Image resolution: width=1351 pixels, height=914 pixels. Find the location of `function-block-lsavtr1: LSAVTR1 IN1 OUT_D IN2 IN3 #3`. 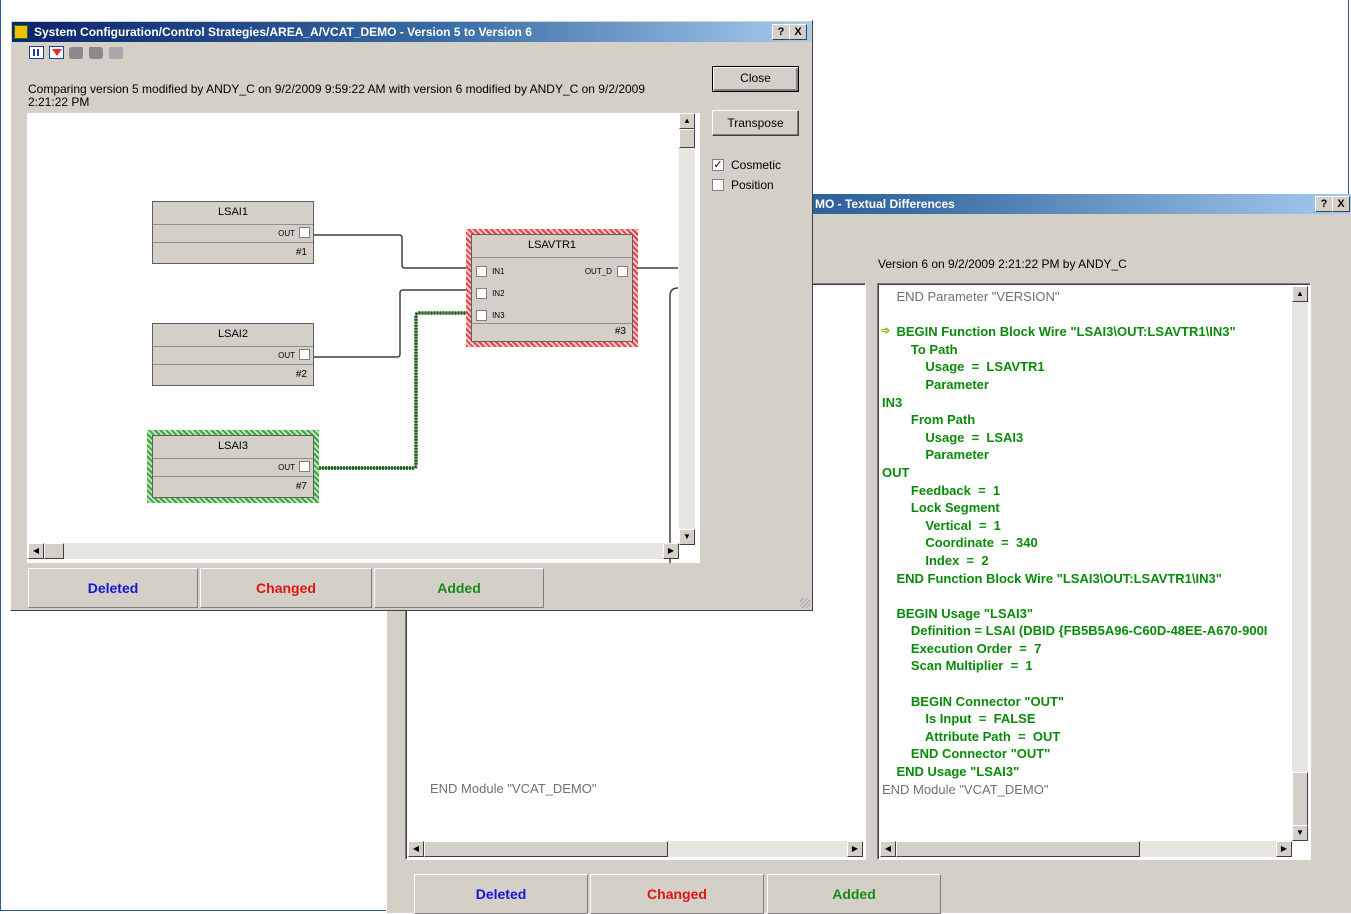

function-block-lsavtr1: LSAVTR1 IN1 OUT_D IN2 IN3 #3 is located at coordinates (552, 288).